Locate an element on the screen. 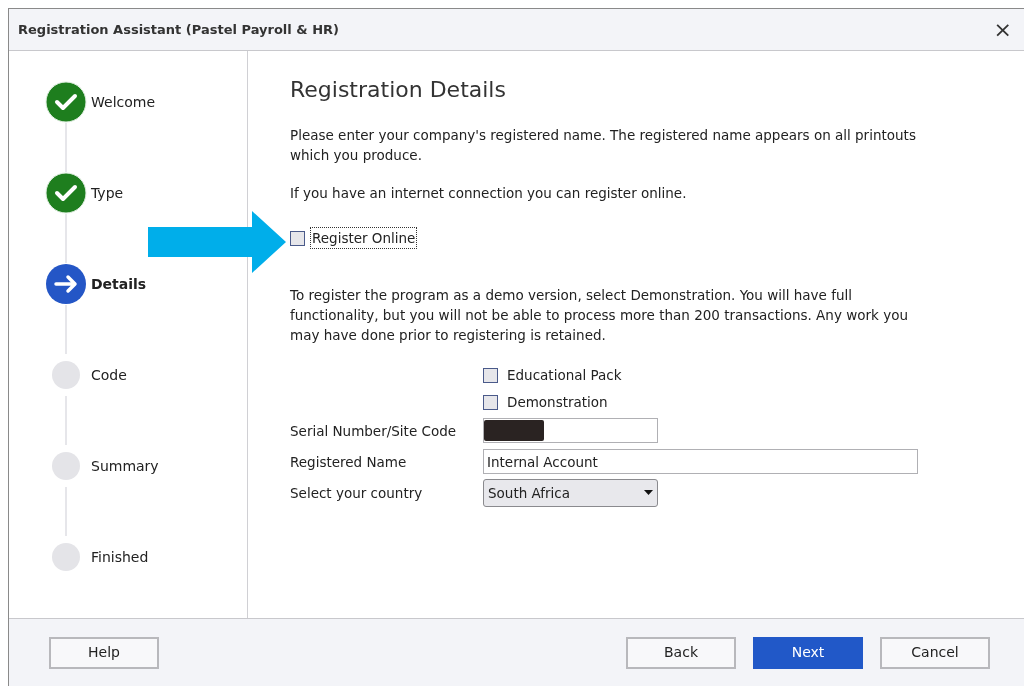 The image size is (1024, 686). step-label: Summary is located at coordinates (125, 466).